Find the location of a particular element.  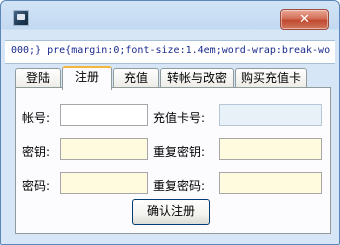

account-input is located at coordinates (104, 115).